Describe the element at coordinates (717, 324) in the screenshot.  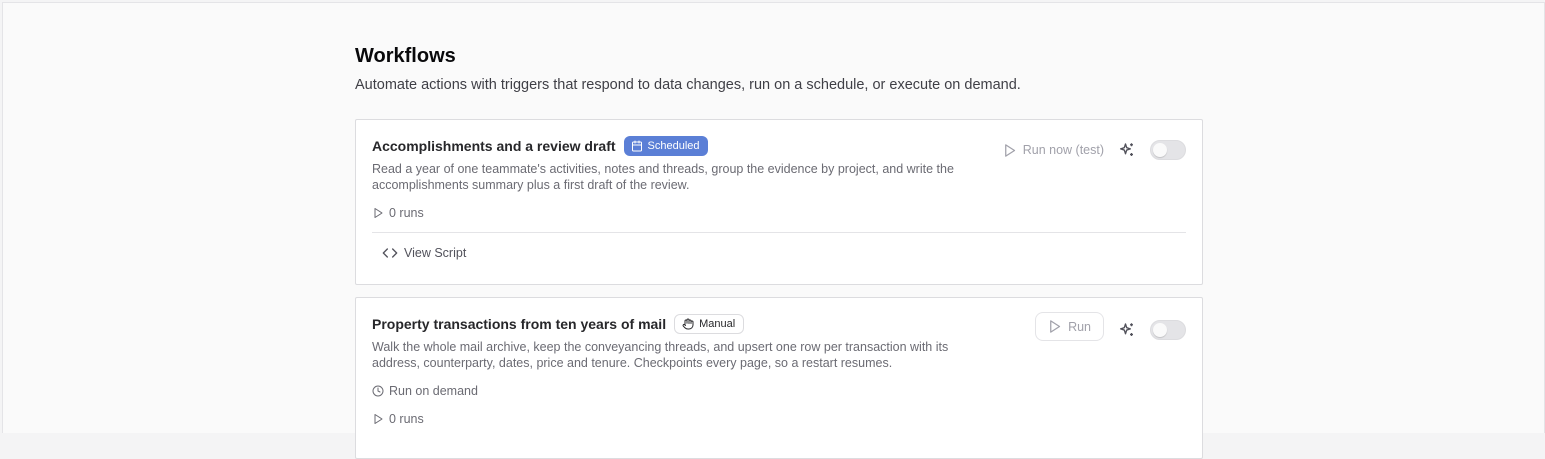
I see `badge-label: Manual` at that location.